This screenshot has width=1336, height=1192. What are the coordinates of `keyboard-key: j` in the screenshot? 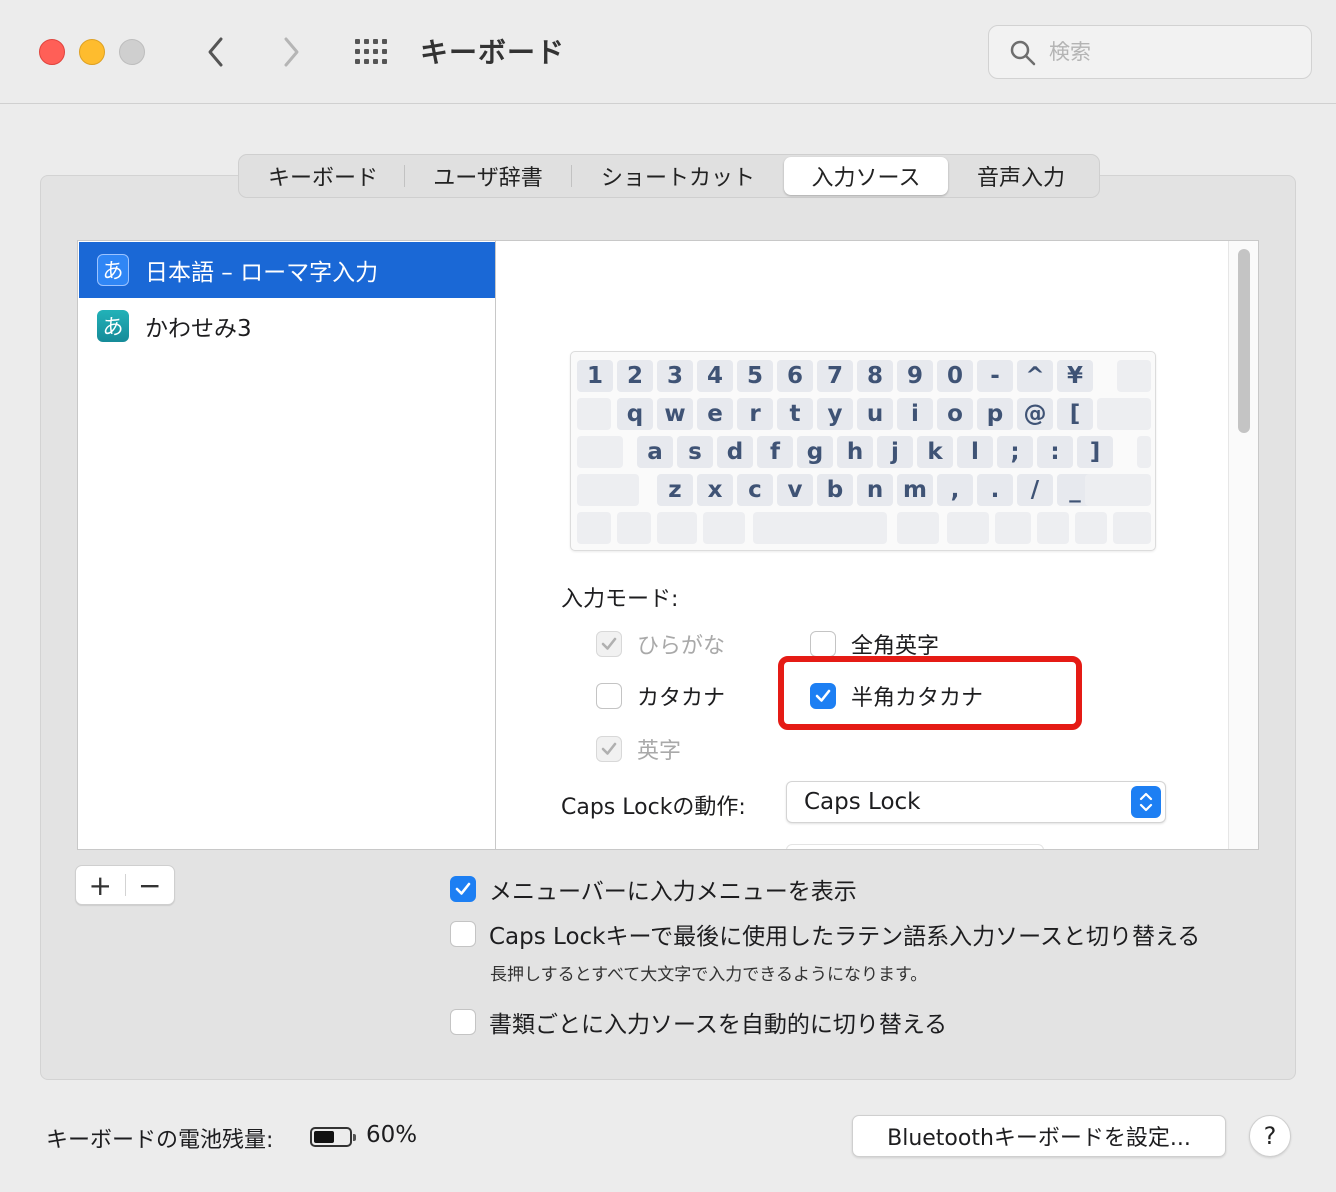 It's located at (895, 452).